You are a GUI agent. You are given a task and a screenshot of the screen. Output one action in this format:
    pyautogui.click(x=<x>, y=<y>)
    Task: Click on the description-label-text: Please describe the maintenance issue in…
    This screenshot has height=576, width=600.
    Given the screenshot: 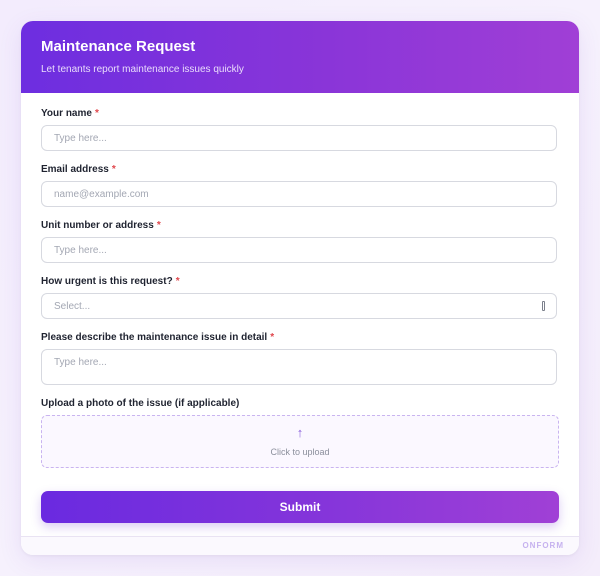 What is the action you would take?
    pyautogui.click(x=154, y=337)
    